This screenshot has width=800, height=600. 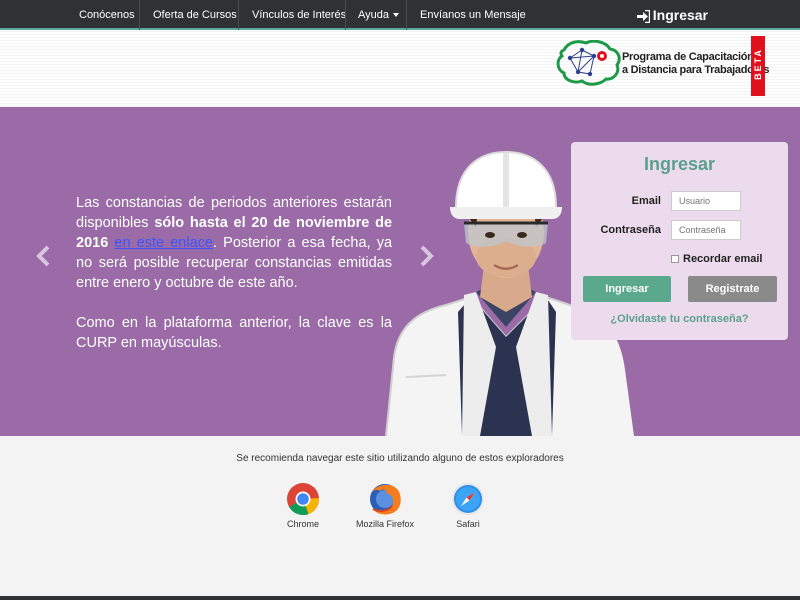 What do you see at coordinates (299, 15) in the screenshot?
I see `nav-item-vinculos: Vínculos de Interés` at bounding box center [299, 15].